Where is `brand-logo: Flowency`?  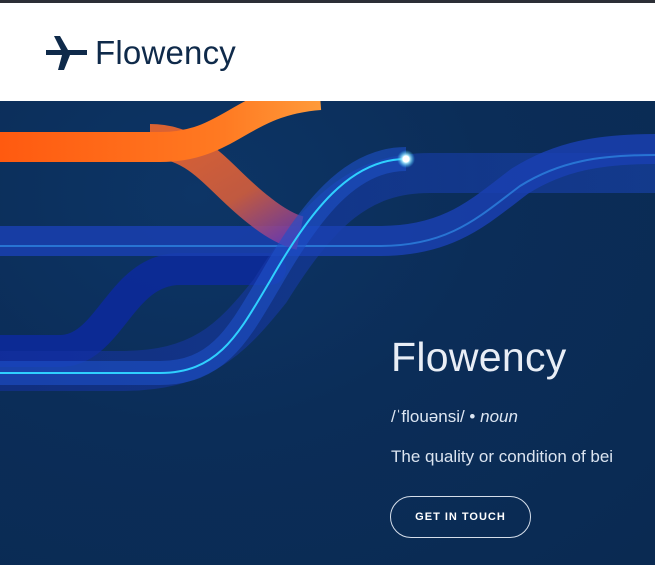
brand-logo: Flowency is located at coordinates (141, 52).